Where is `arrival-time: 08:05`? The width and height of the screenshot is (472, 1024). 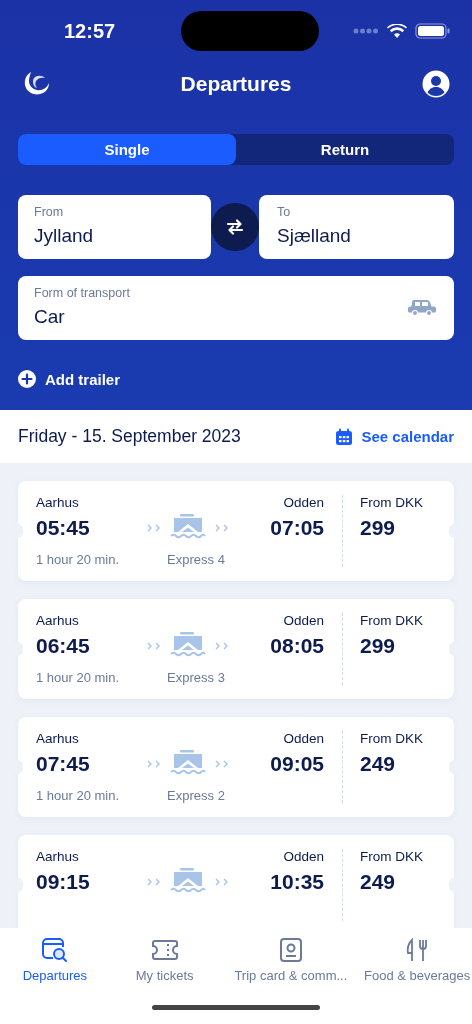 arrival-time: 08:05 is located at coordinates (297, 646).